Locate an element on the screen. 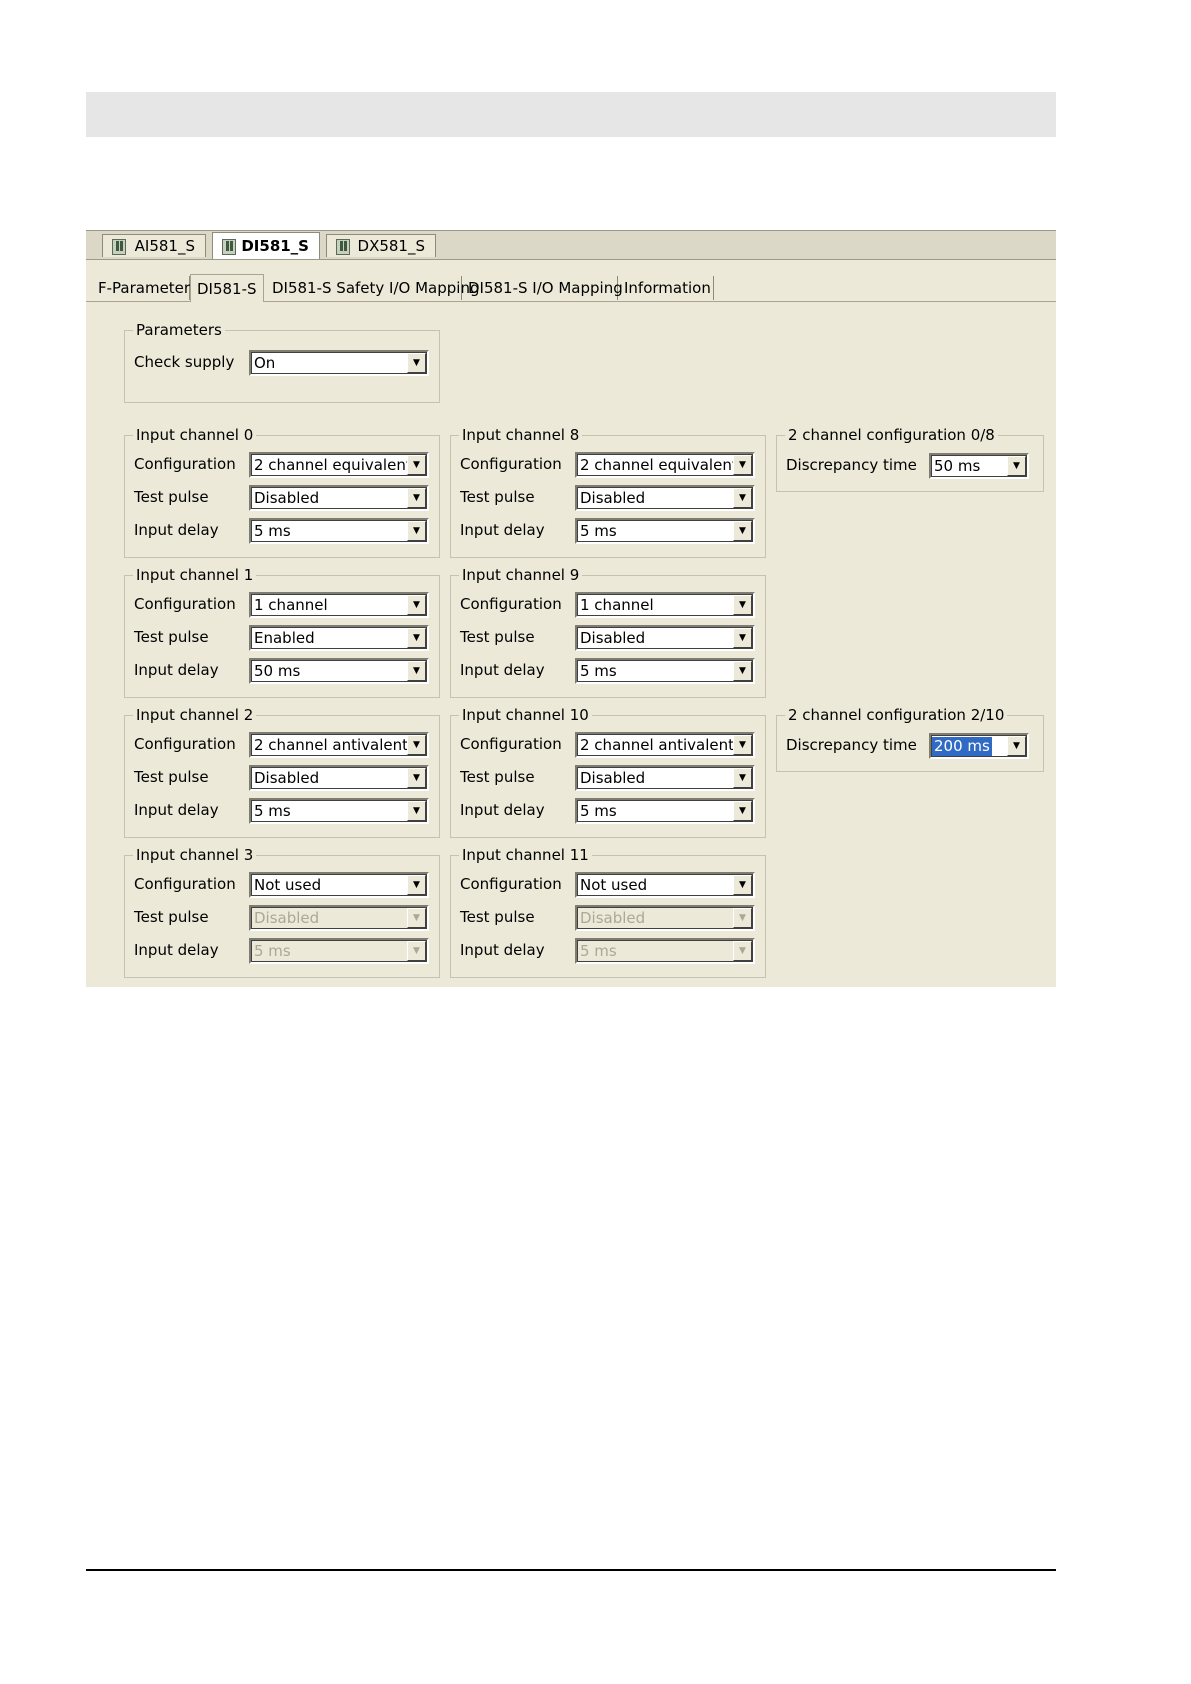 The width and height of the screenshot is (1191, 1684). tab-label: Information is located at coordinates (667, 288).